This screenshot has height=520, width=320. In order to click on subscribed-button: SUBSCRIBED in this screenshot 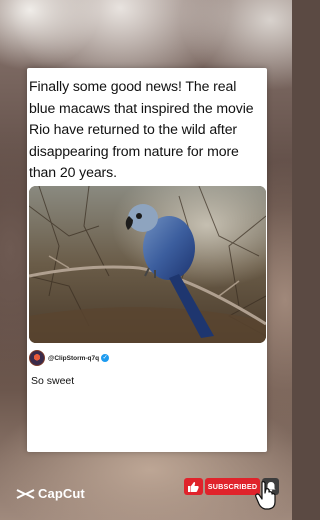, I will do `click(232, 486)`.